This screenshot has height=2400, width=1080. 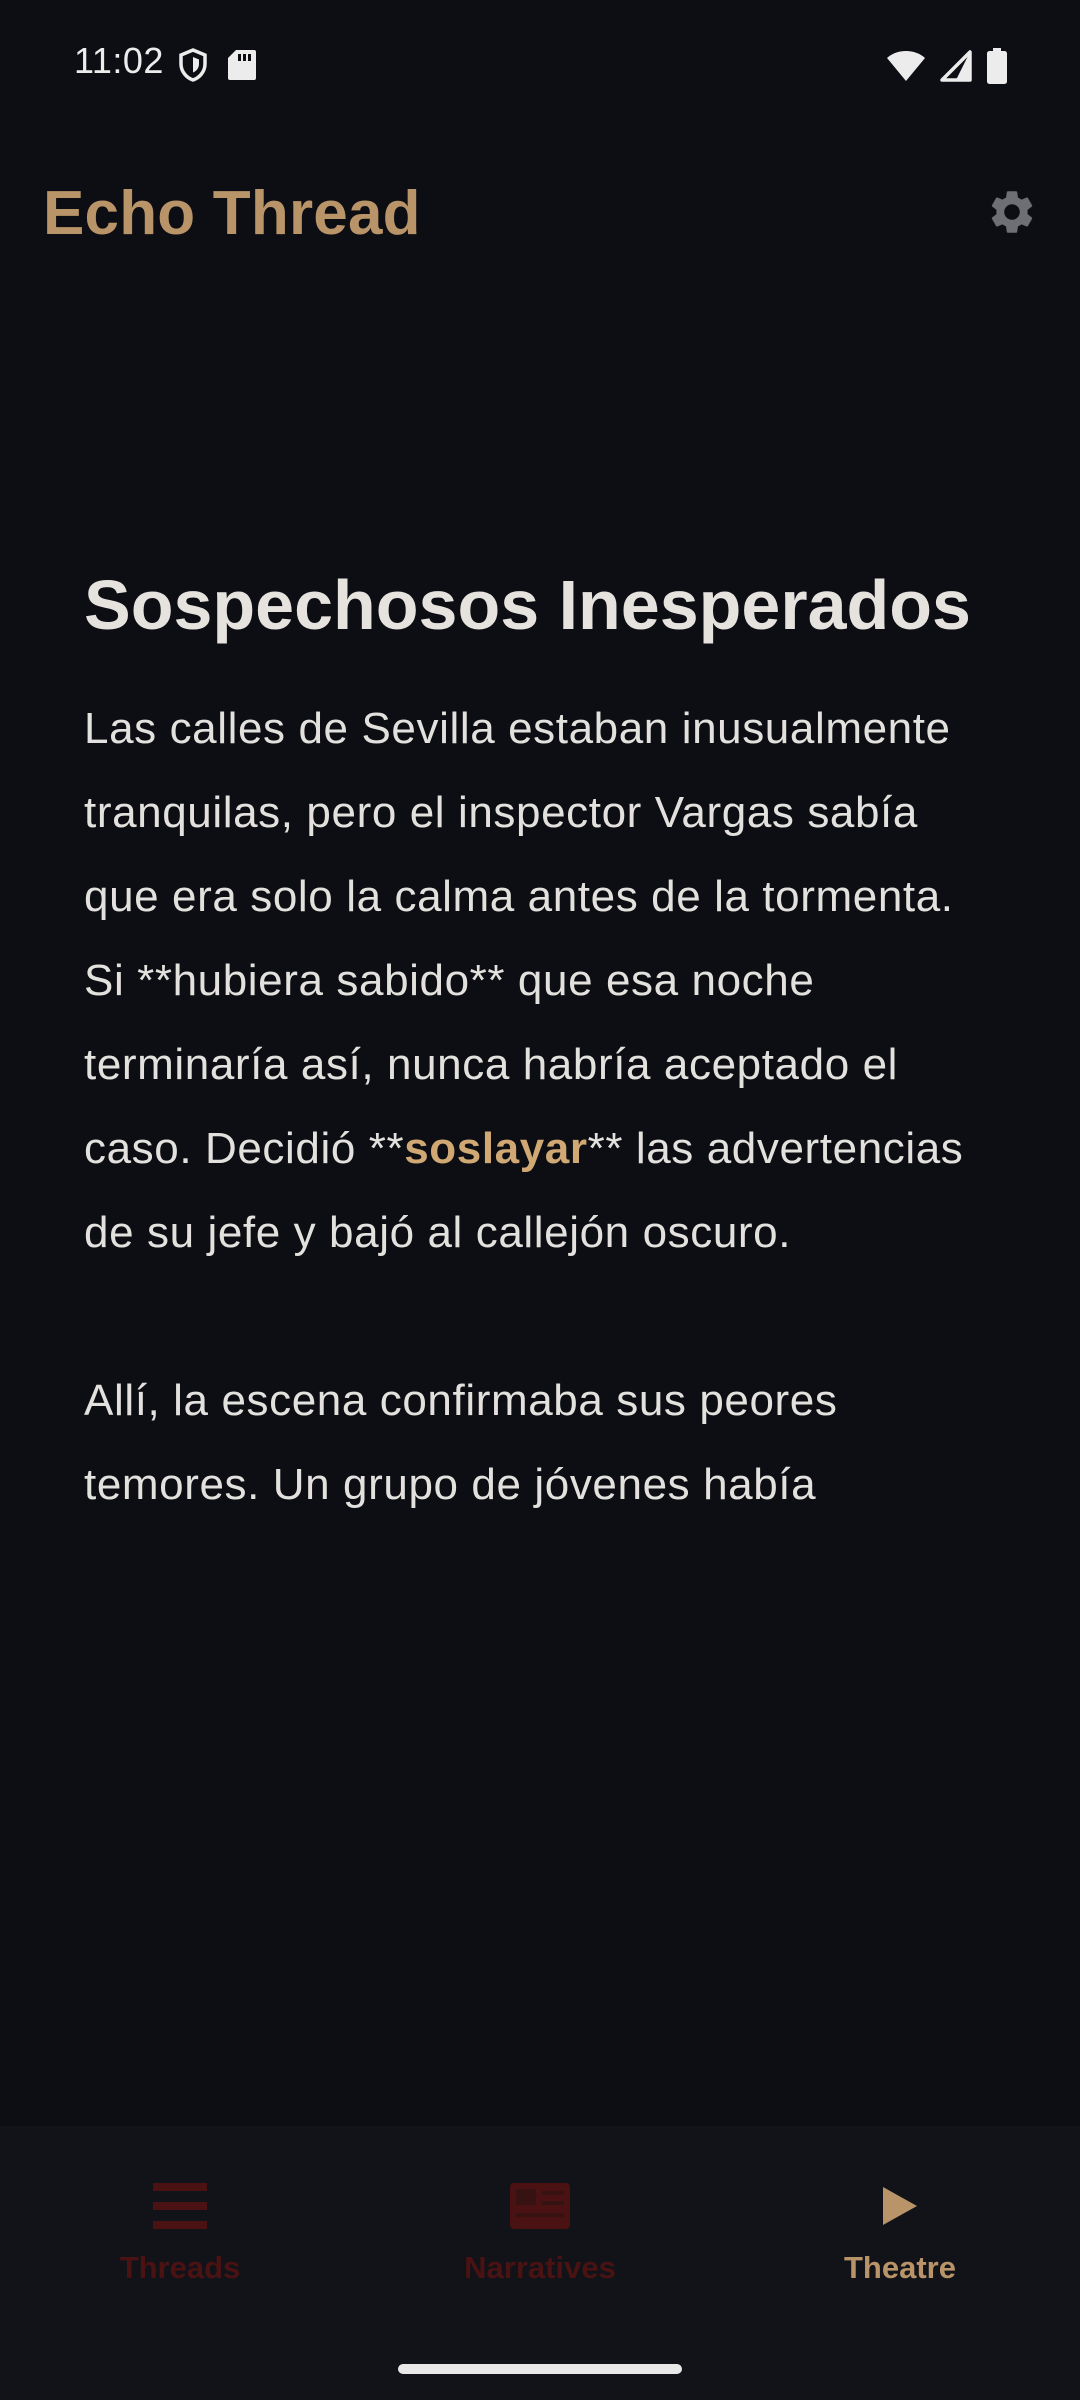 I want to click on status-right-icons, so click(x=947, y=68).